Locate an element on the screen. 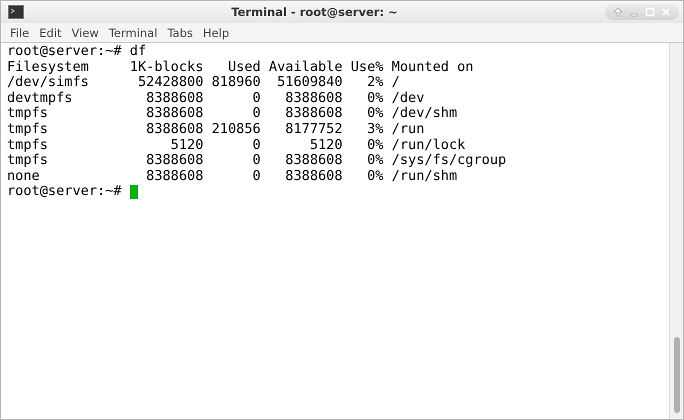  close-icon is located at coordinates (666, 12).